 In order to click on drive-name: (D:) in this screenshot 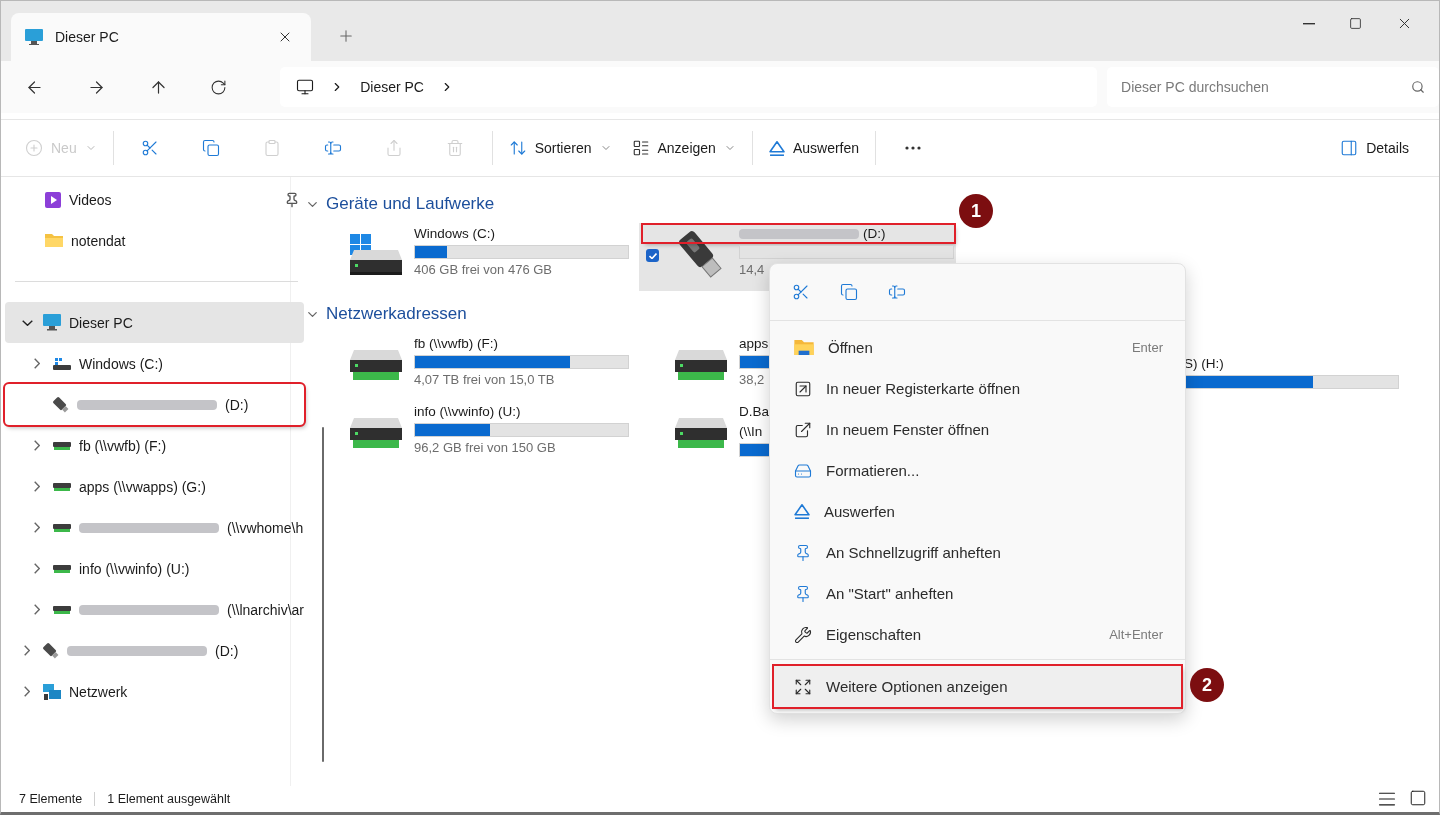, I will do `click(874, 233)`.